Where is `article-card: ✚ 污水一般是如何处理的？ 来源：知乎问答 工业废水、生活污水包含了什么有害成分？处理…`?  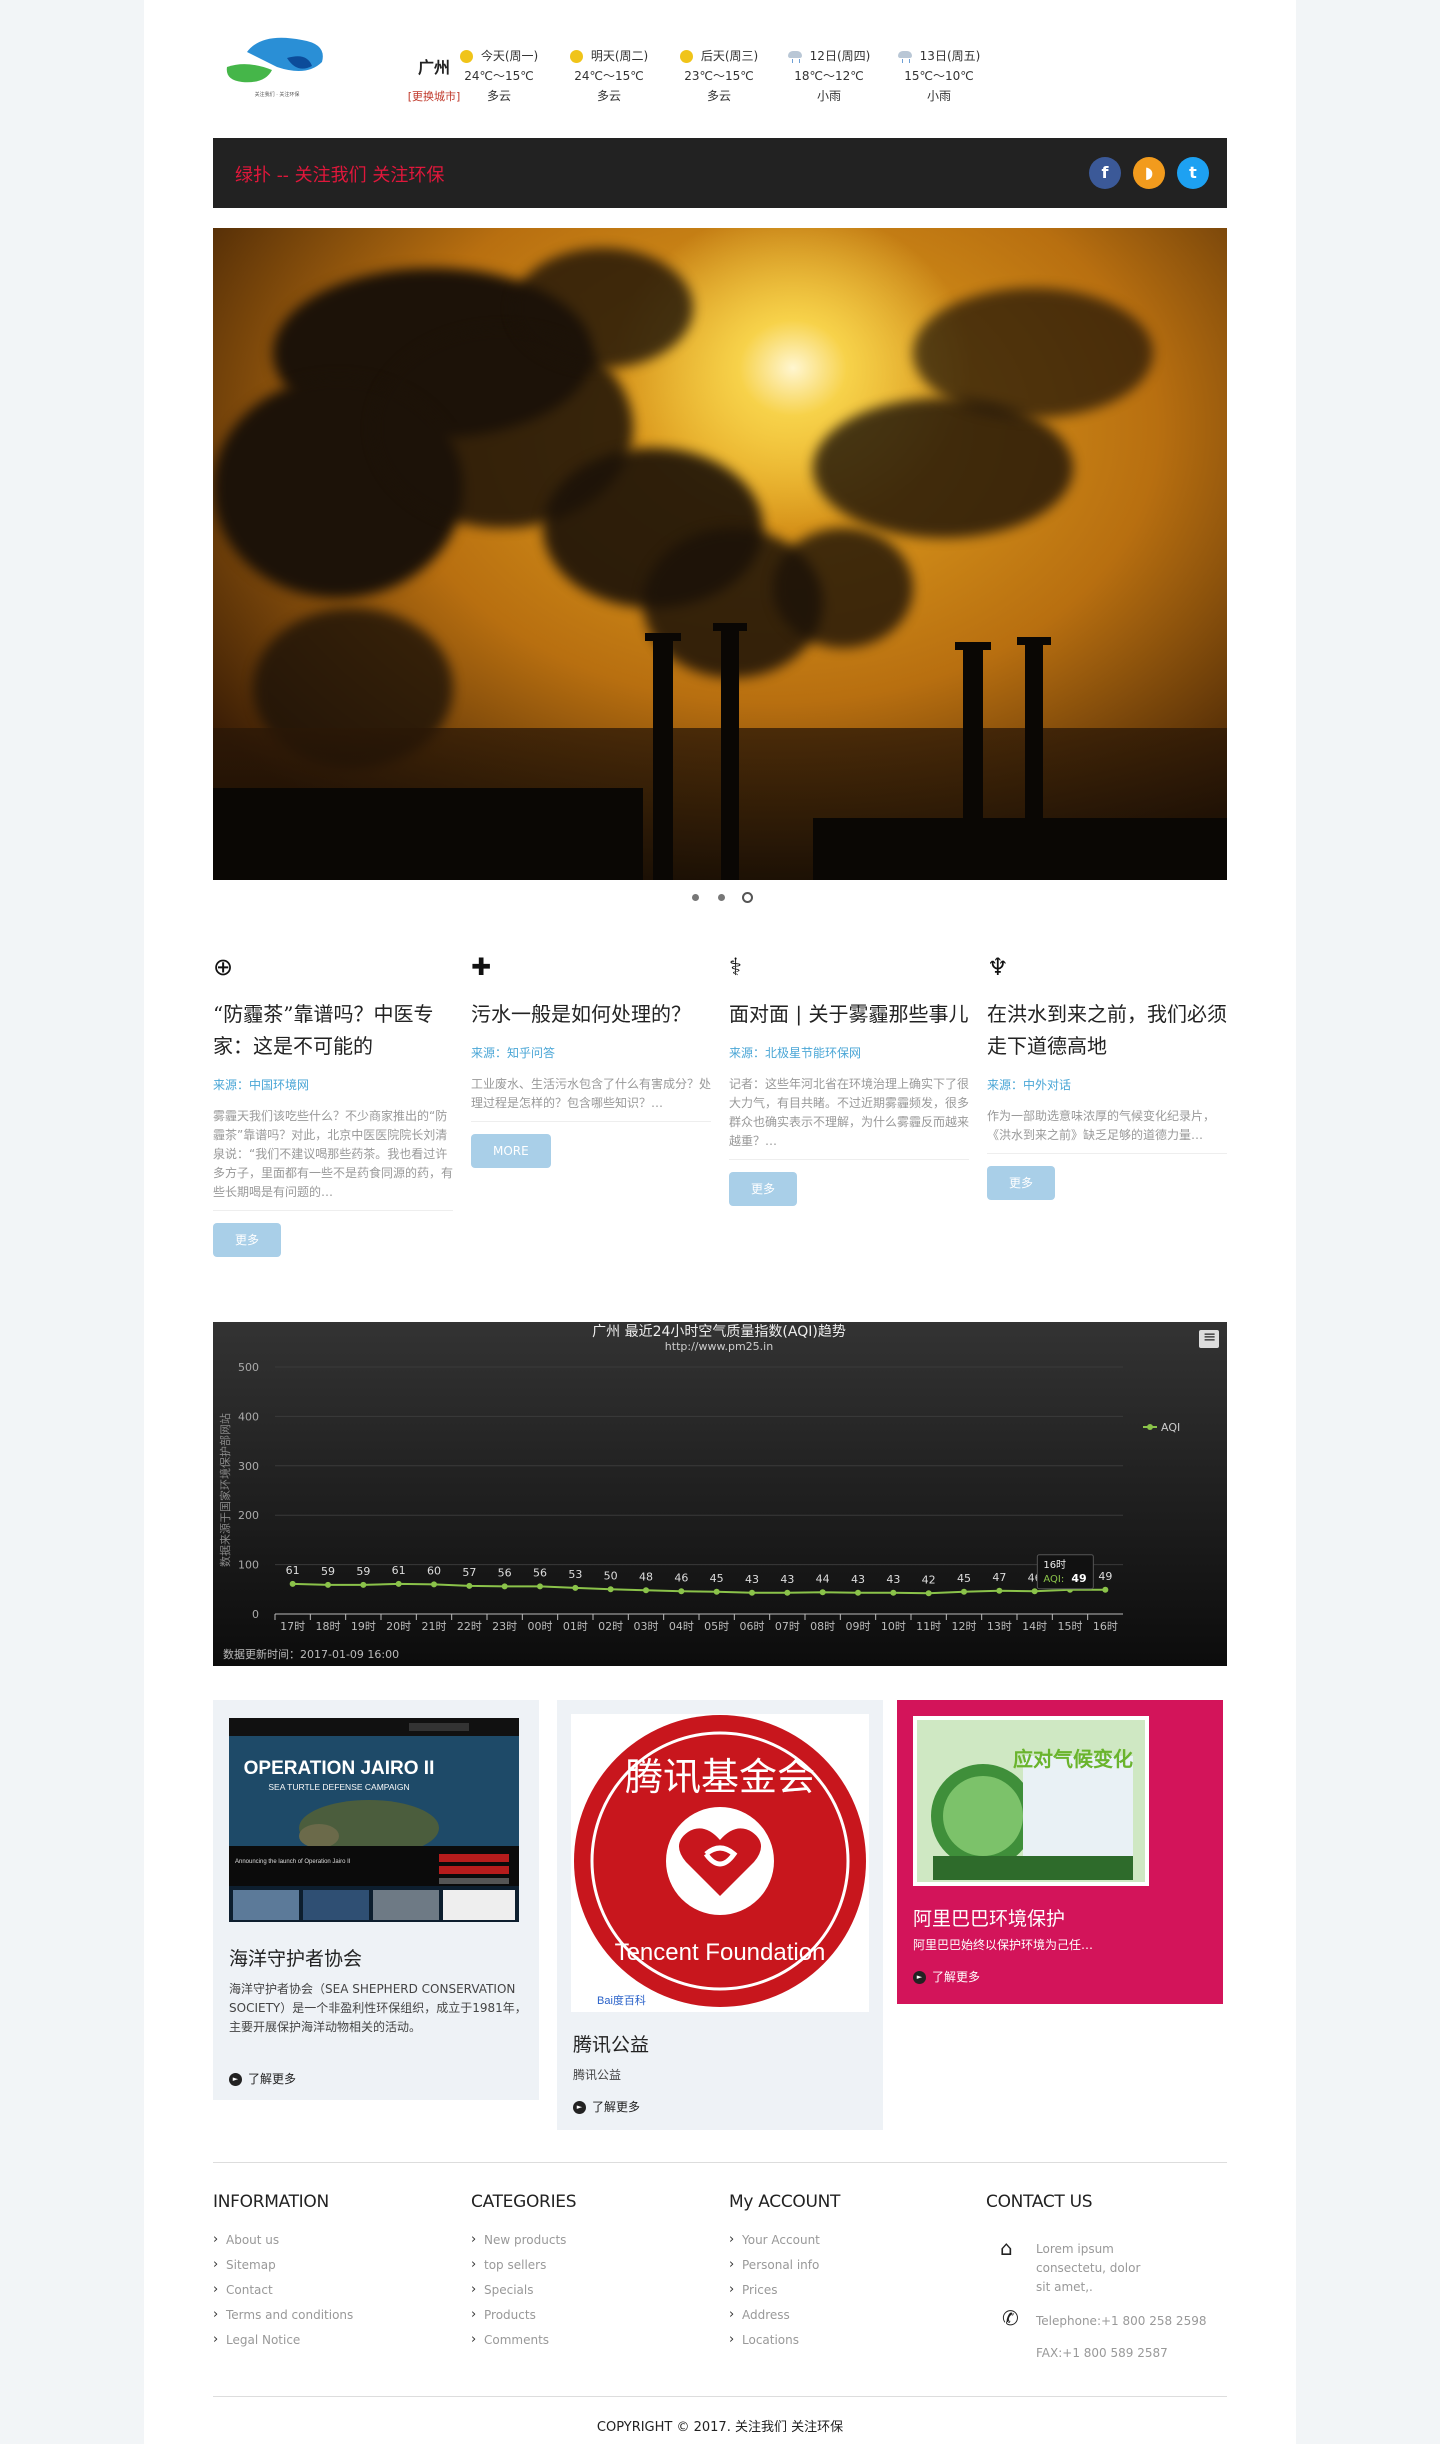
article-card: ✚ 污水一般是如何处理的？ 来源：知乎问答 工业废水、生活污水包含了什么有害成分？处理… is located at coordinates (591, 1059).